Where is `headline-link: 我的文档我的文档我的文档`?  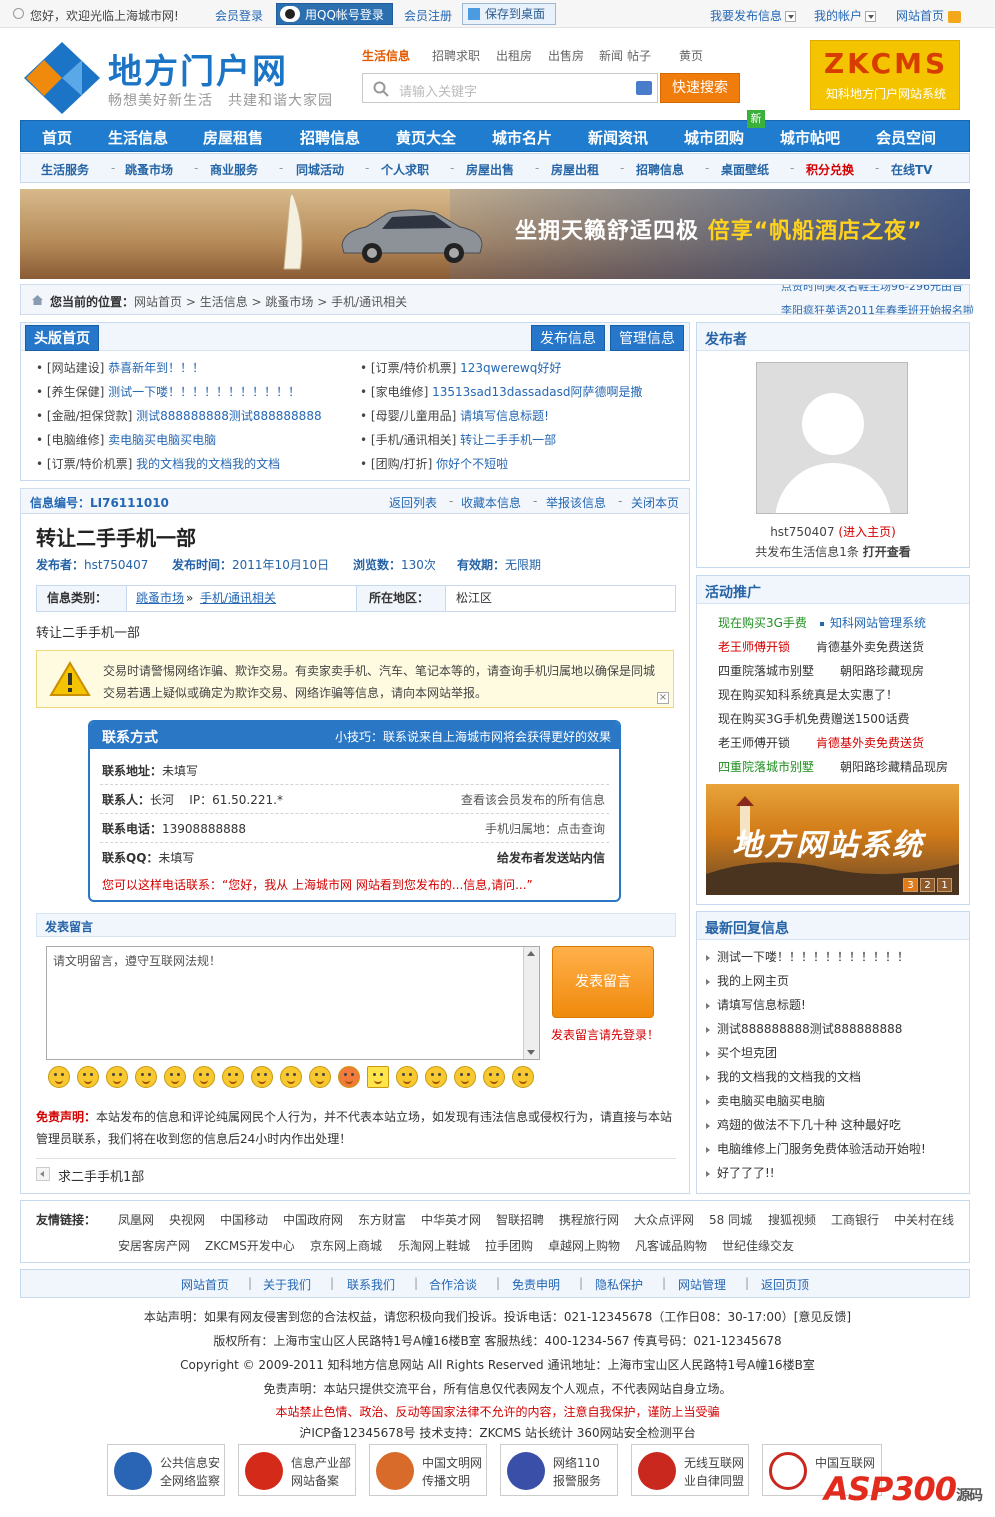 headline-link: 我的文档我的文档我的文档 is located at coordinates (208, 464).